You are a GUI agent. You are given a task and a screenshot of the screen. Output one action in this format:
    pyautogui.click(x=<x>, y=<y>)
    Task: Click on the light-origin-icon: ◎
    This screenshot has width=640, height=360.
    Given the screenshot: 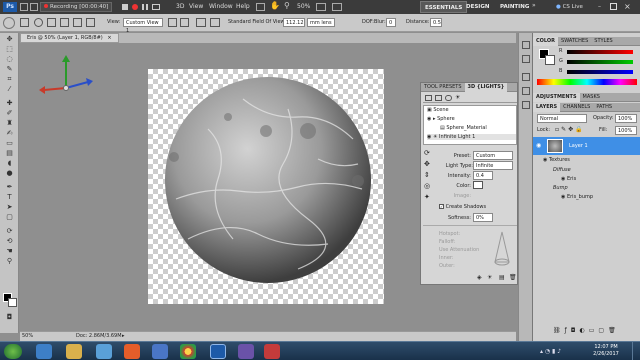 What is the action you would take?
    pyautogui.click(x=427, y=186)
    